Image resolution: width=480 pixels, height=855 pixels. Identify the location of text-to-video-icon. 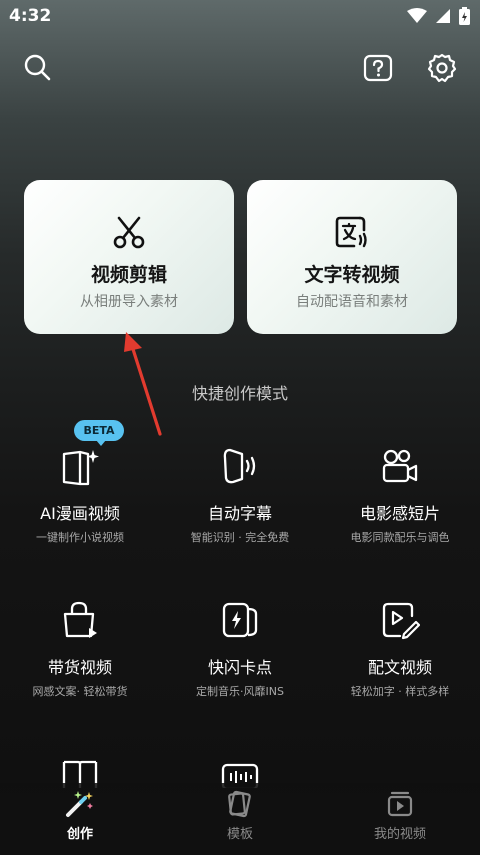
(351, 232).